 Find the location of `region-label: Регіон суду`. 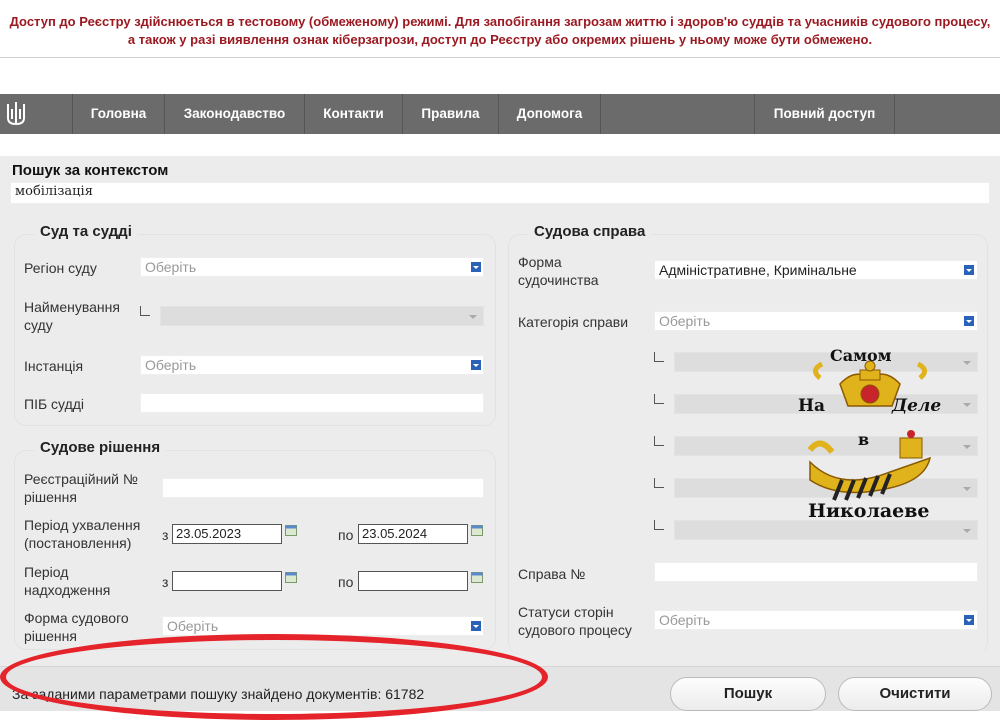

region-label: Регіон суду is located at coordinates (60, 268).